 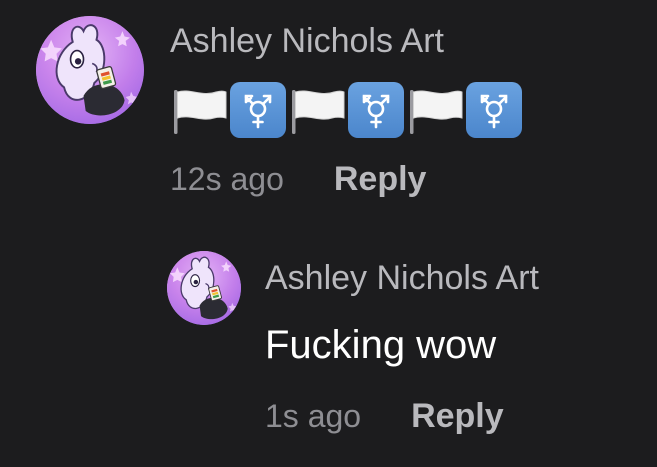 I want to click on comment-meta: 1s ago Reply, so click(x=384, y=416).